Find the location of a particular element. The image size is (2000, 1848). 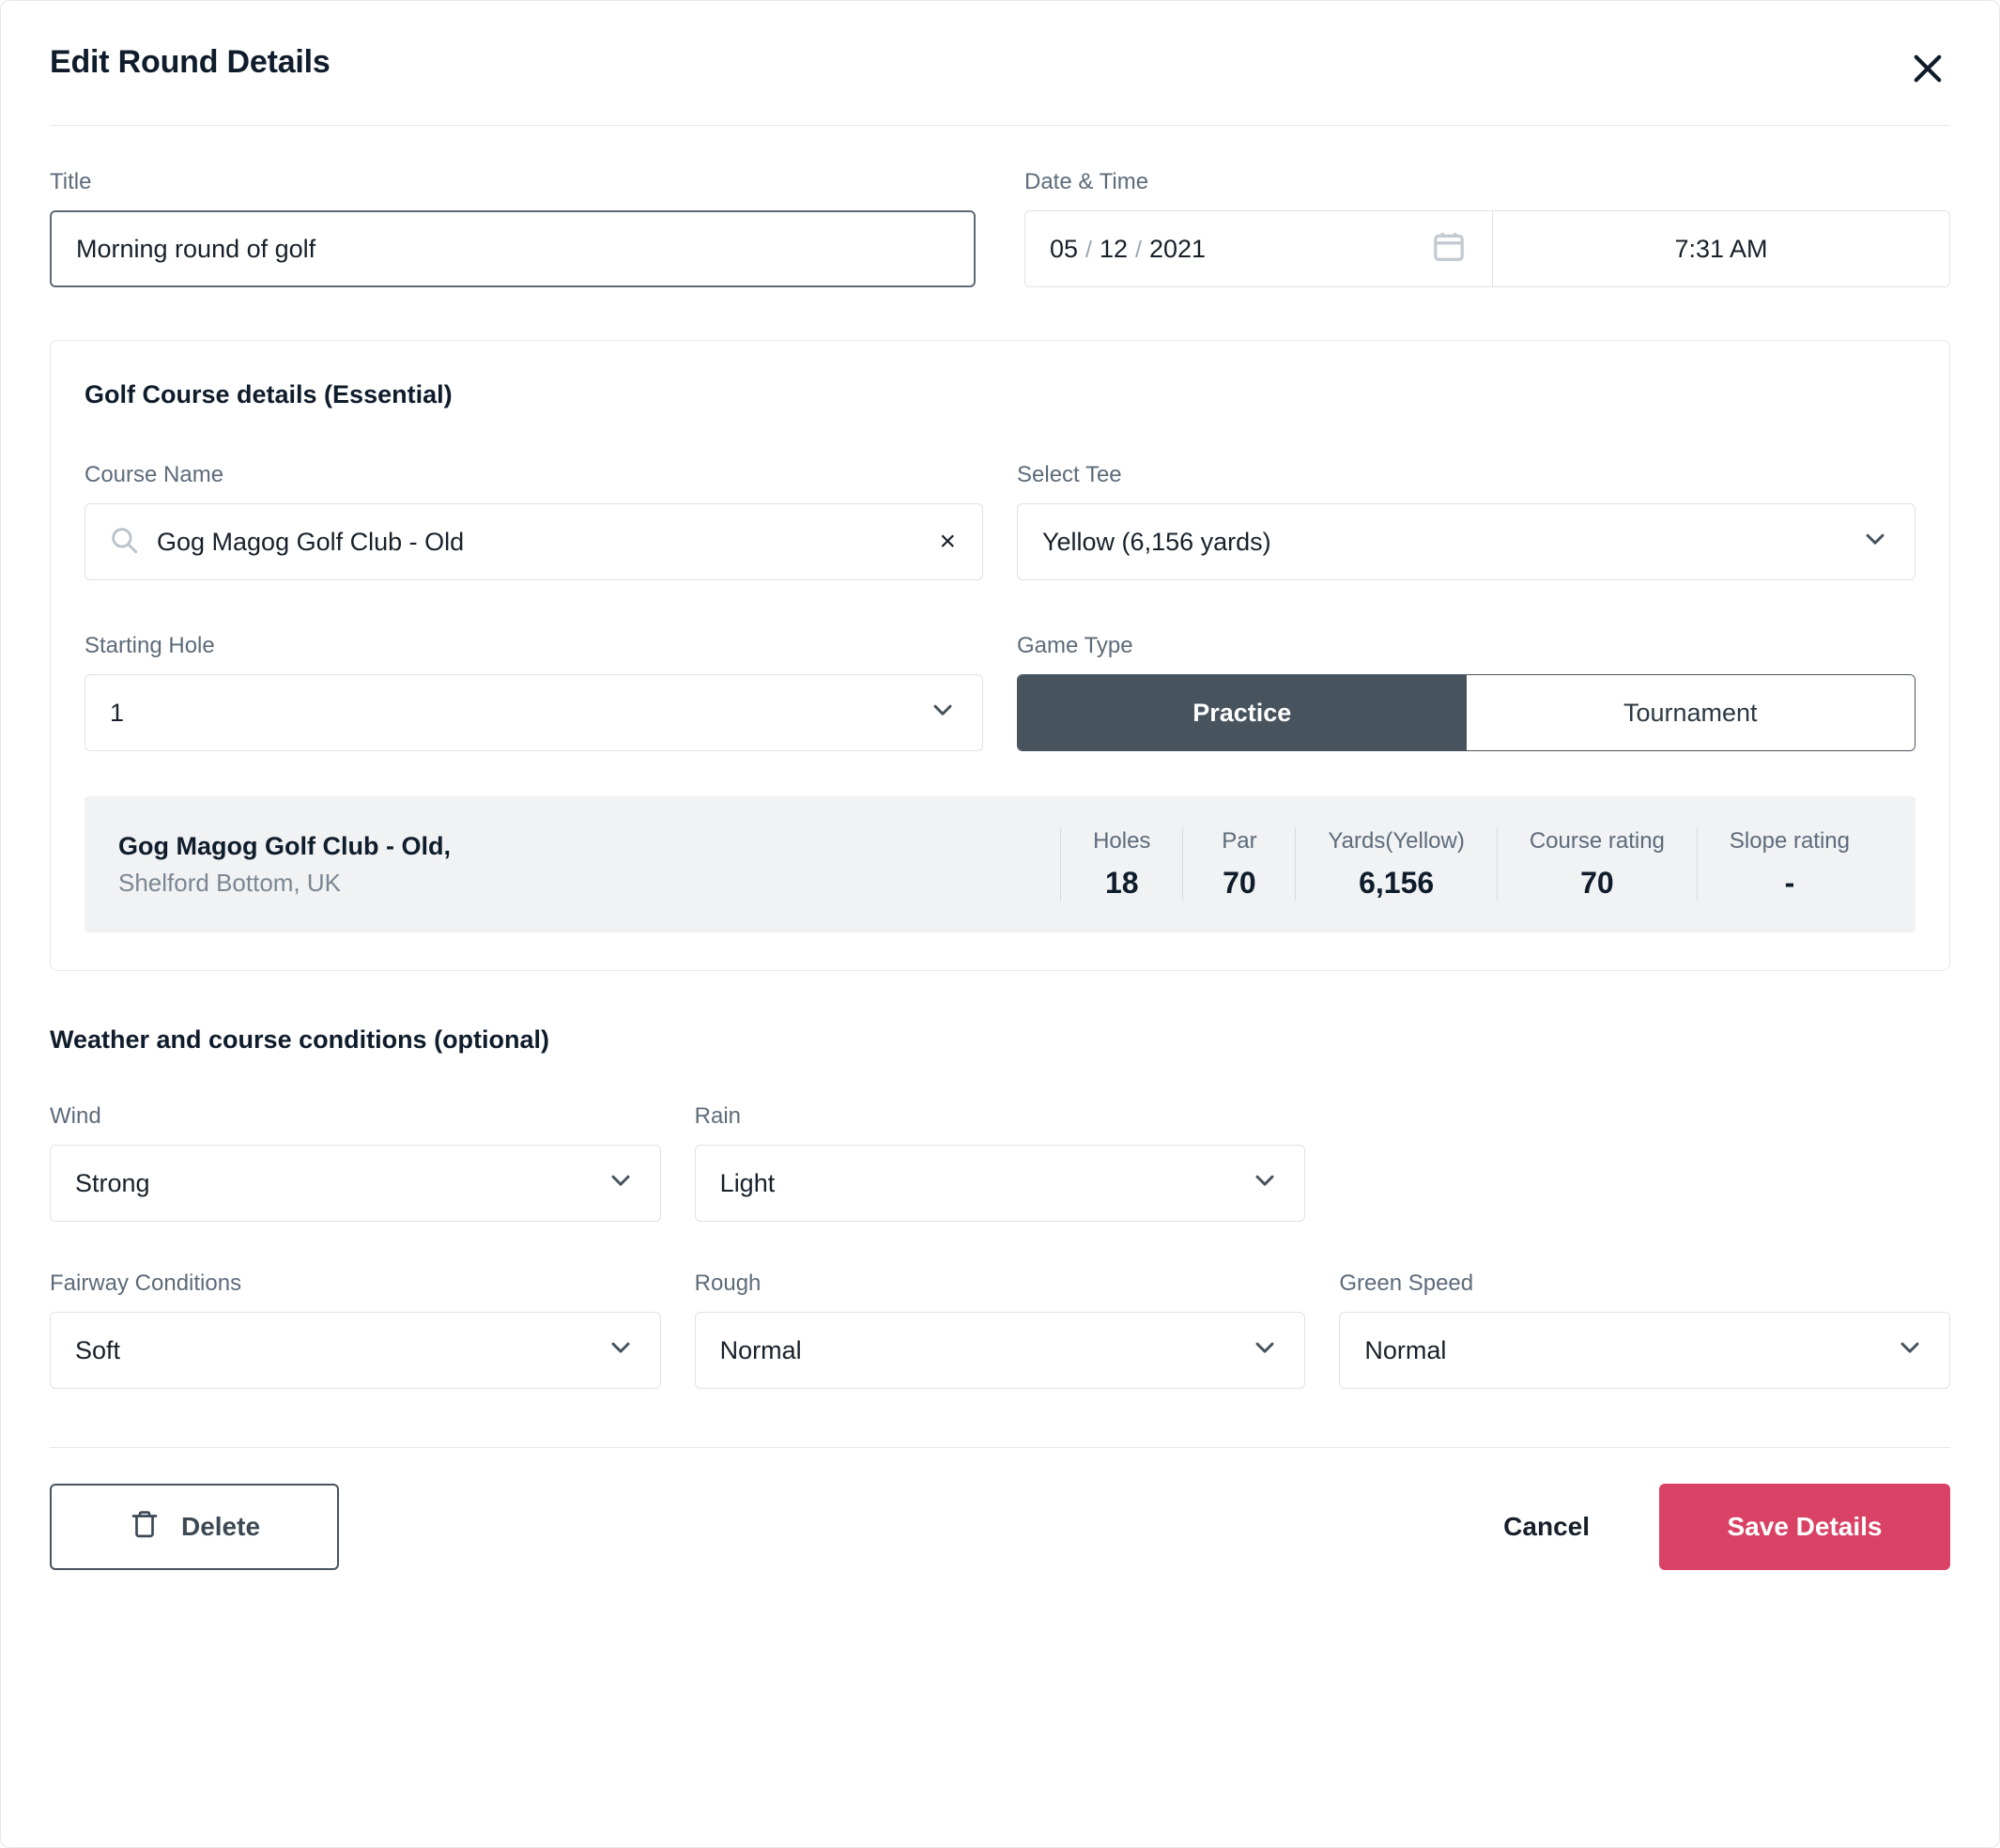

rough-label: Rough is located at coordinates (728, 1283).